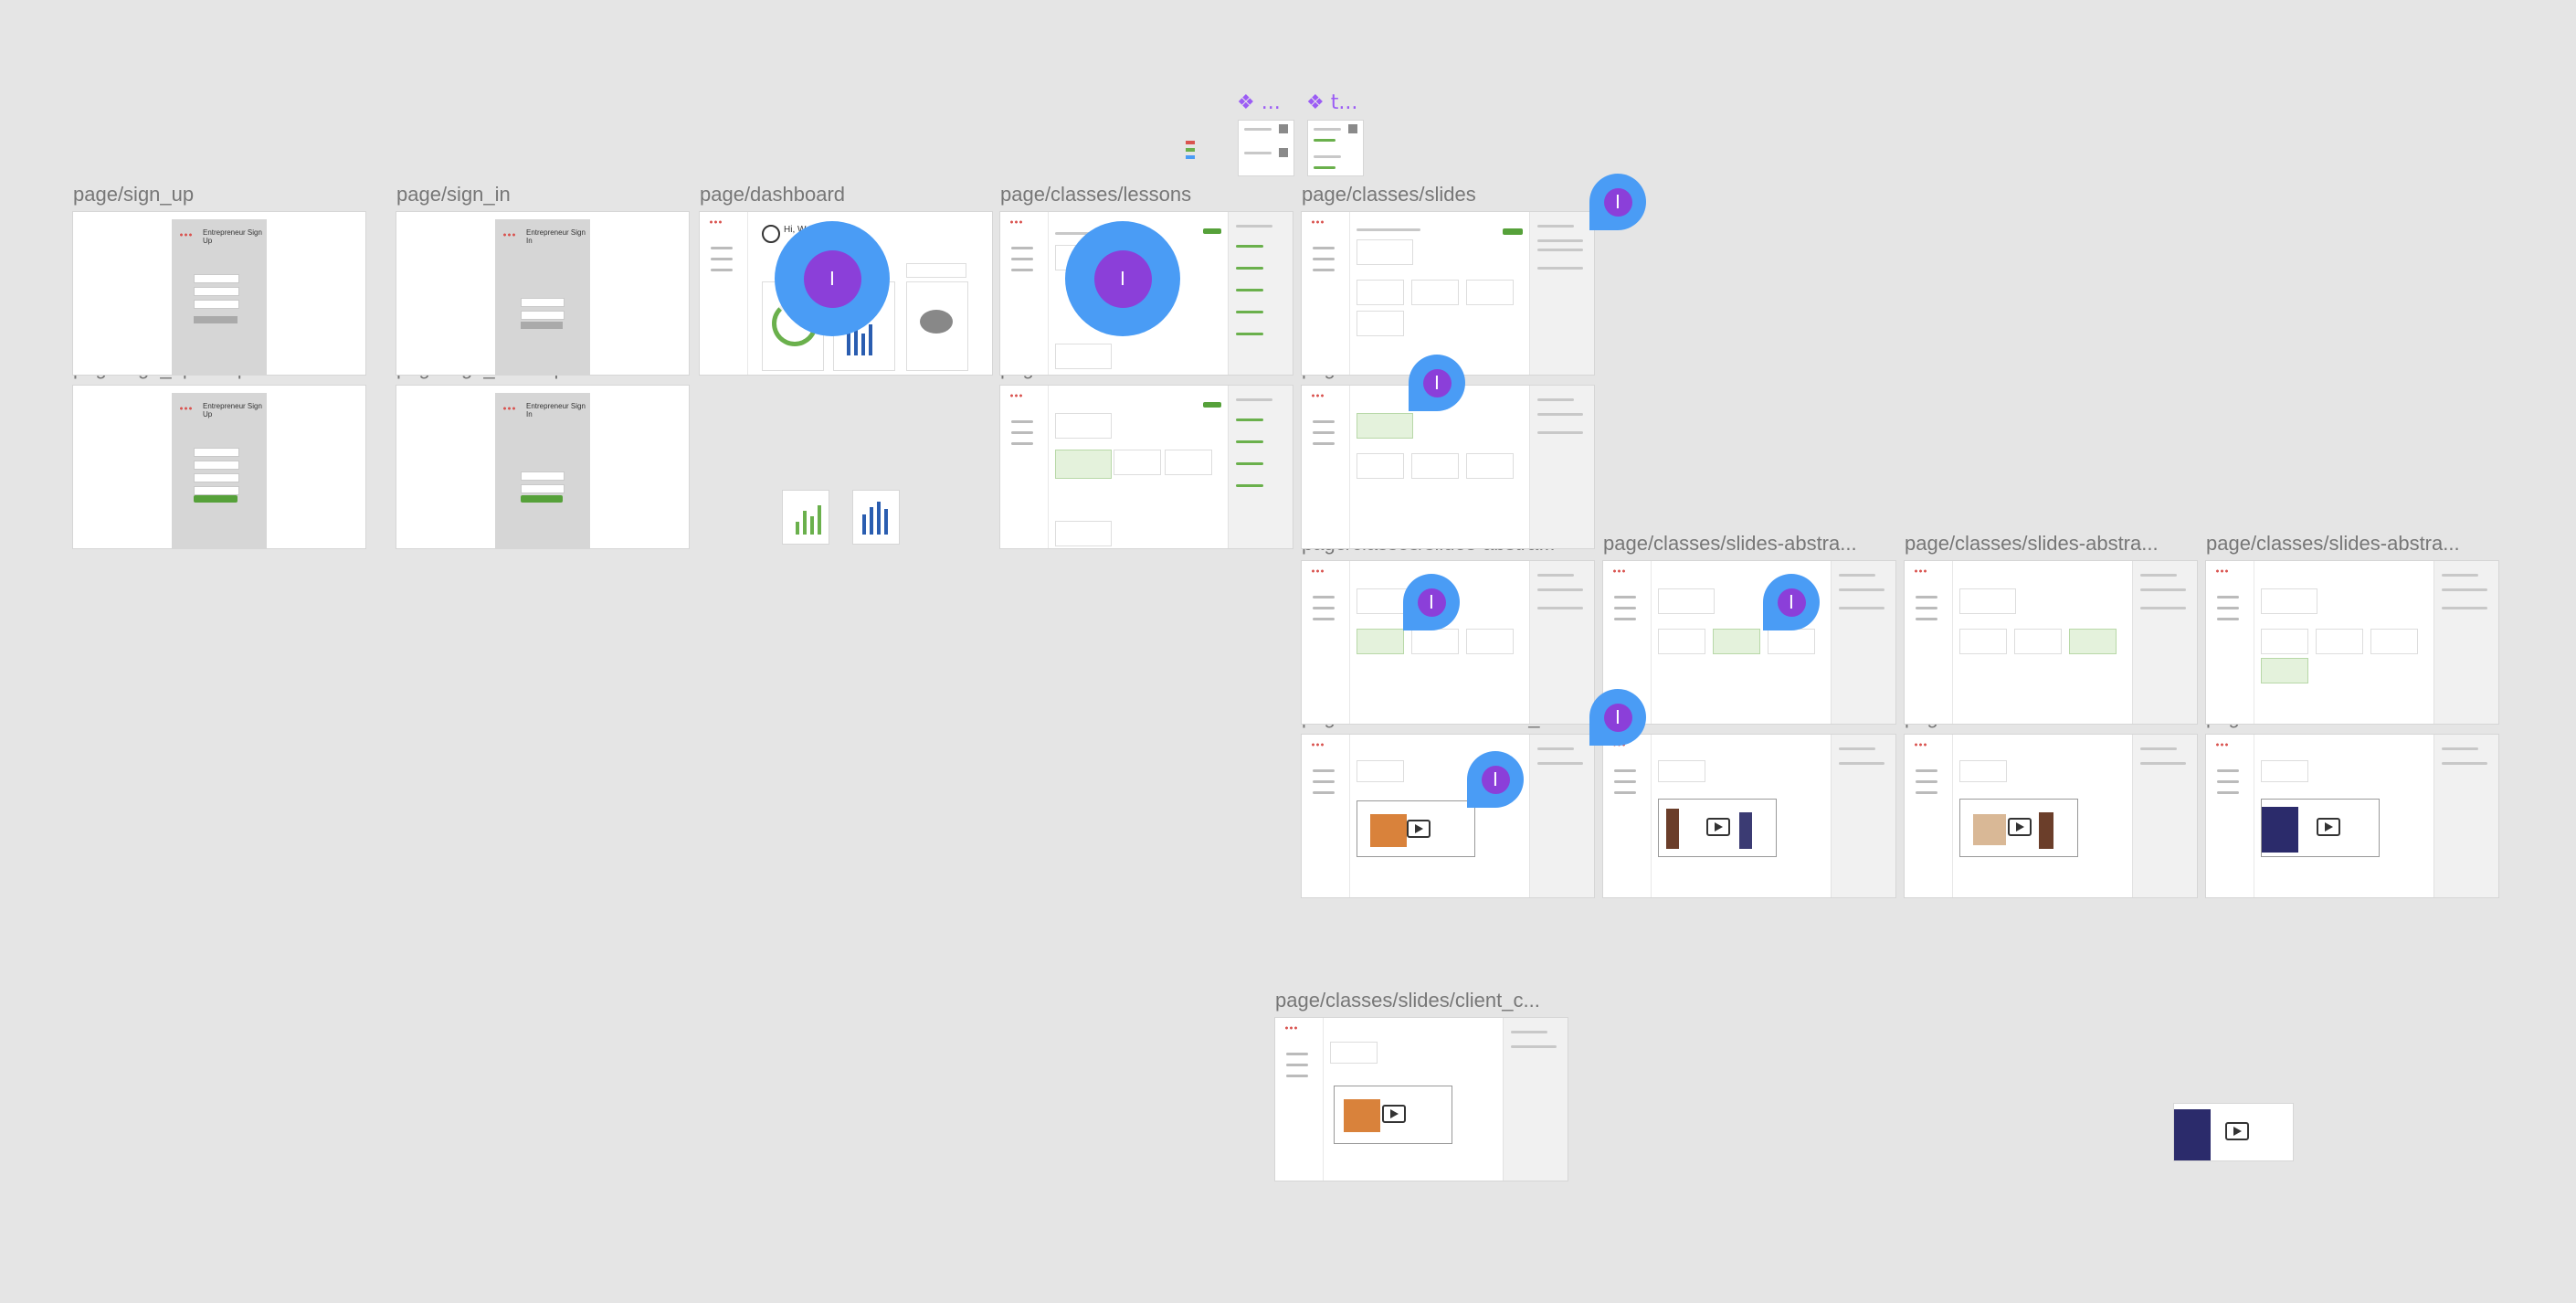  Describe the element at coordinates (542, 467) in the screenshot. I see `frame-sign-in-completed: Entrepreneur Sign In` at that location.